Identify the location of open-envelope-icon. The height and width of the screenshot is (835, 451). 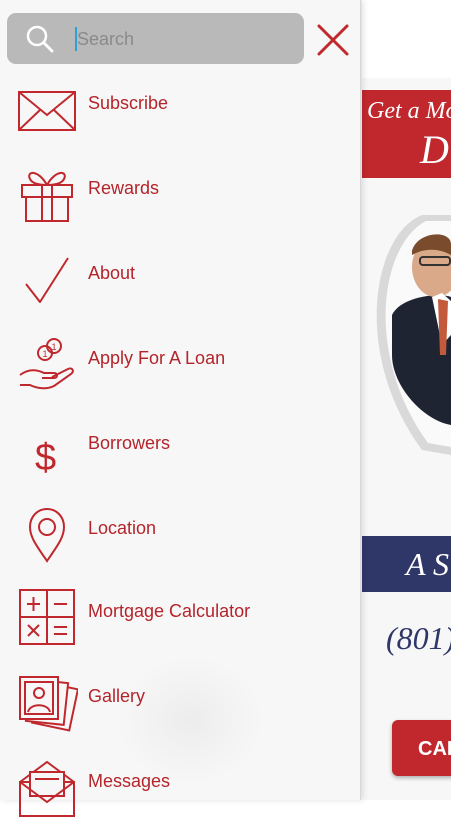
(47, 788).